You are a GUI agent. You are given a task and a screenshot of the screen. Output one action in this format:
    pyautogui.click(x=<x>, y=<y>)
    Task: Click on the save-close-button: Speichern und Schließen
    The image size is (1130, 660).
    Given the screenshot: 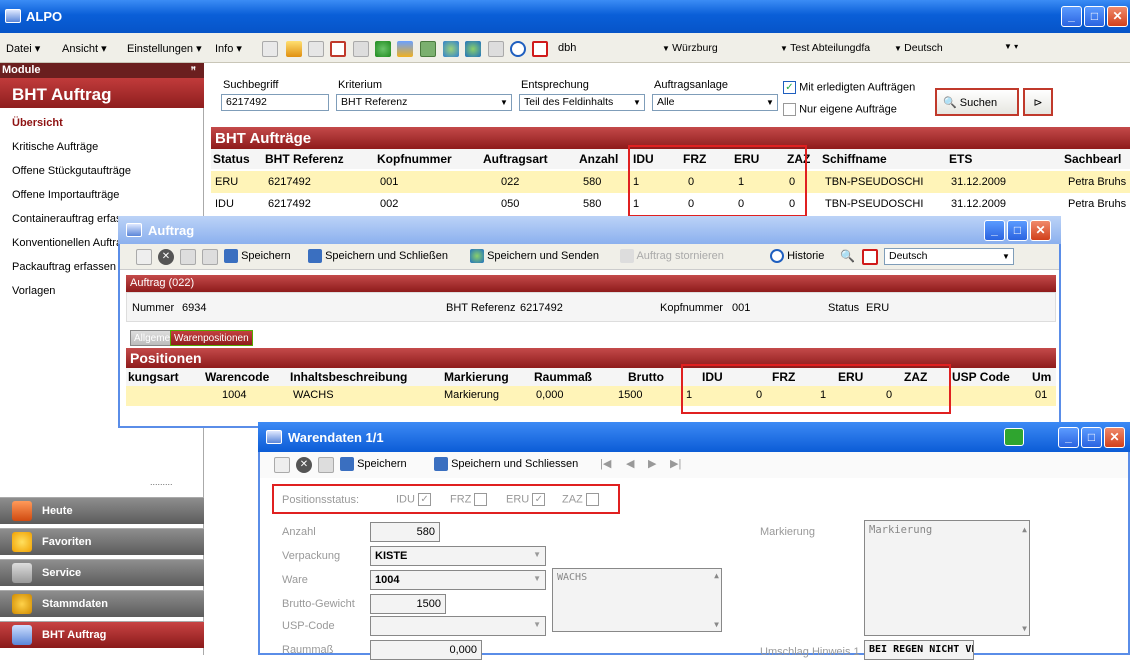 What is the action you would take?
    pyautogui.click(x=378, y=256)
    